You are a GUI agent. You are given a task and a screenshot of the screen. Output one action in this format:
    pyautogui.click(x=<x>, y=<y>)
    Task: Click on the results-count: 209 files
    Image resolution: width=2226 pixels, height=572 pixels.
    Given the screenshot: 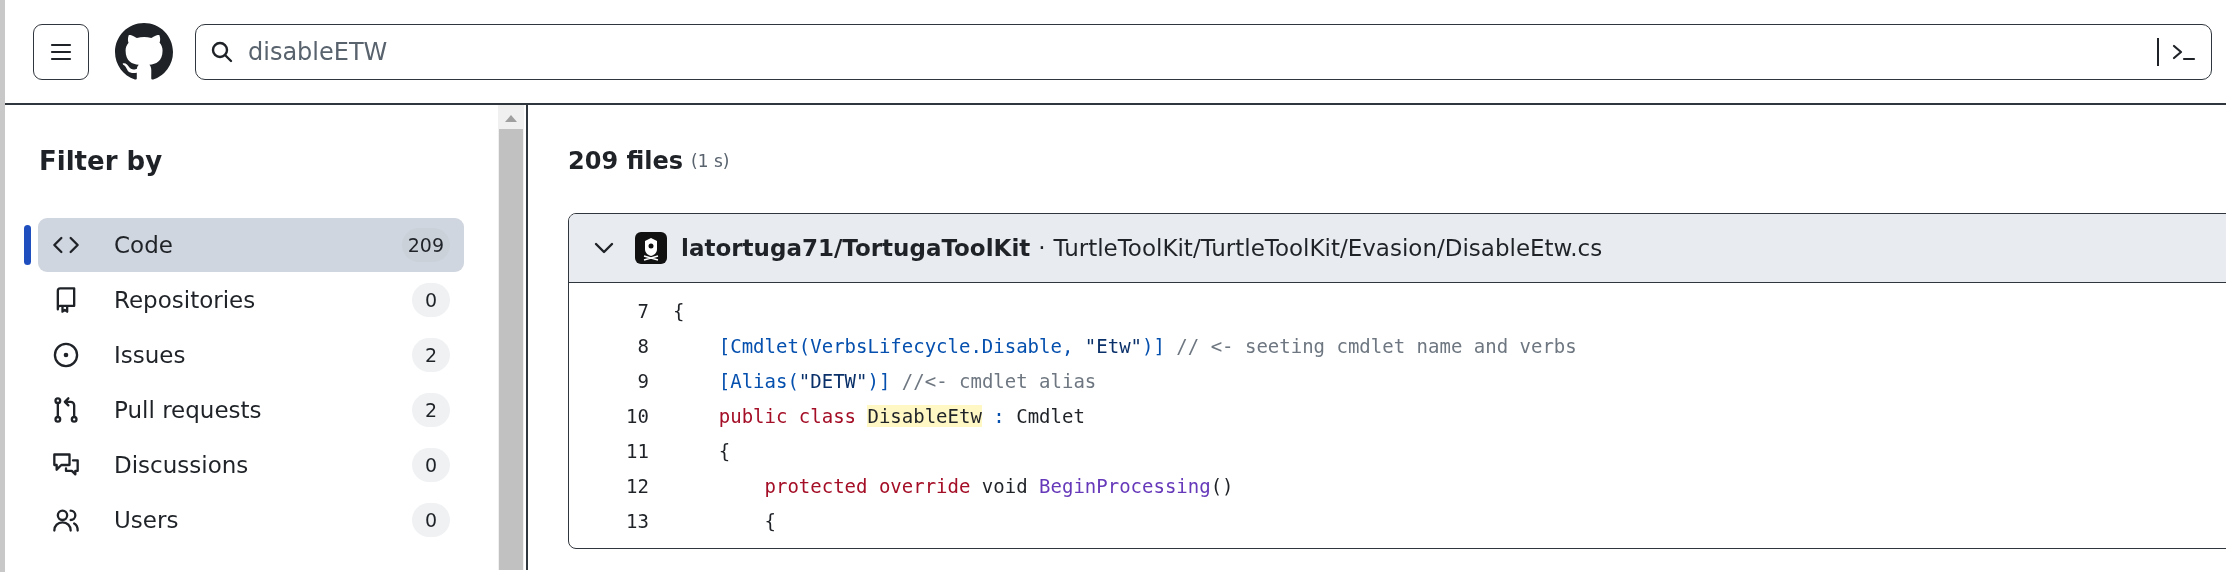 What is the action you would take?
    pyautogui.click(x=626, y=161)
    